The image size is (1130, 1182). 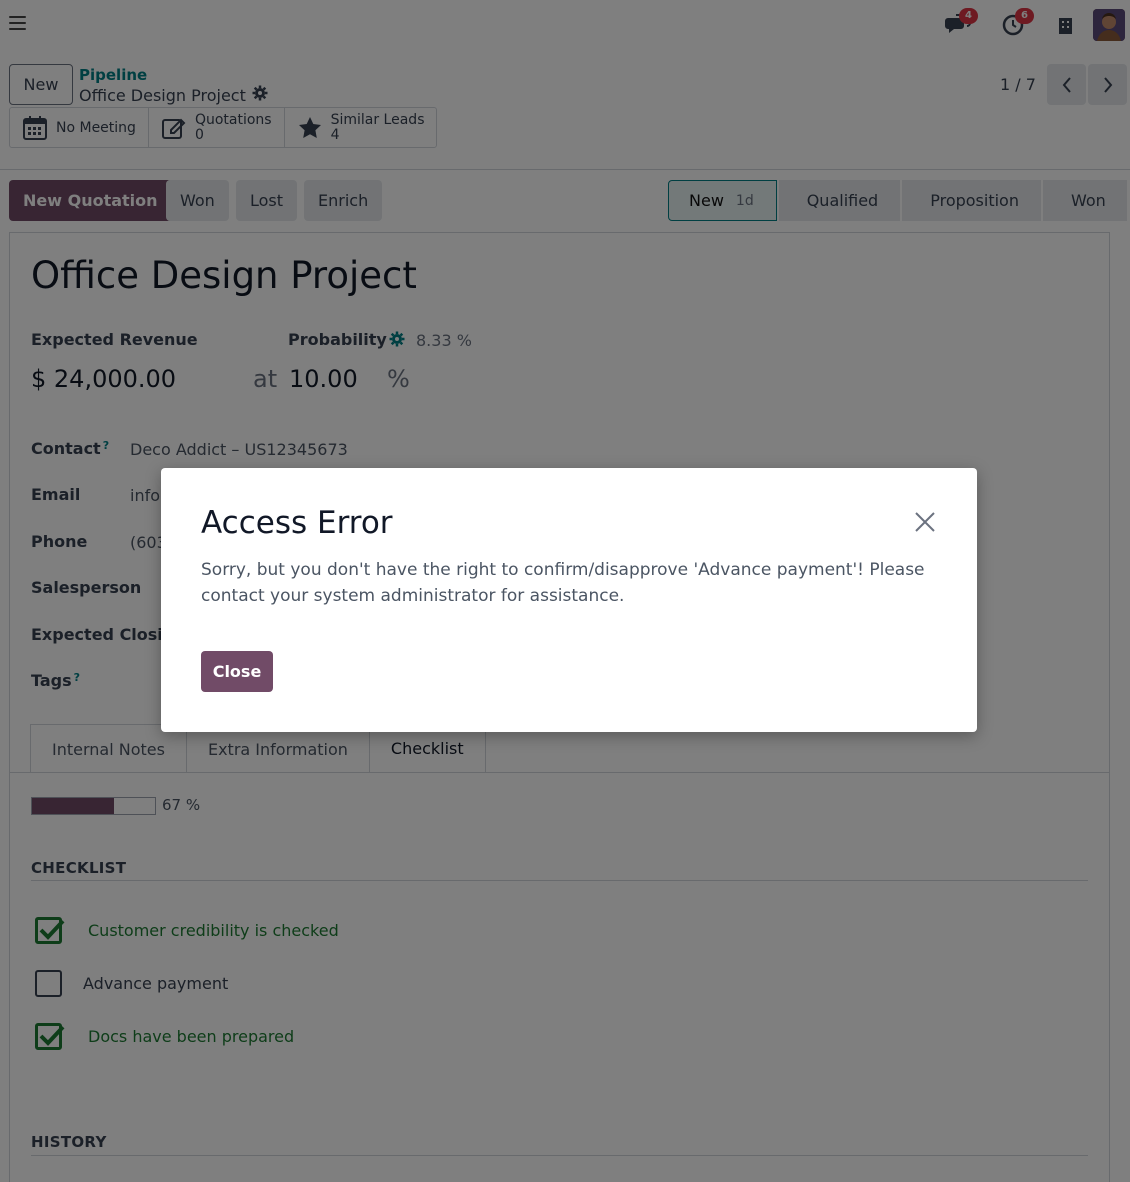 What do you see at coordinates (925, 522) in the screenshot?
I see `close-icon` at bounding box center [925, 522].